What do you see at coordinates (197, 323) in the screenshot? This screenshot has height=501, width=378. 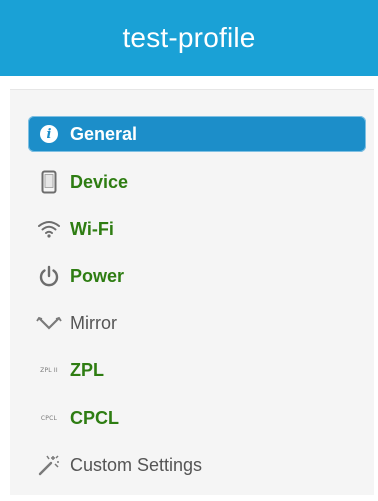 I see `menu-item-mirror: Mirror` at bounding box center [197, 323].